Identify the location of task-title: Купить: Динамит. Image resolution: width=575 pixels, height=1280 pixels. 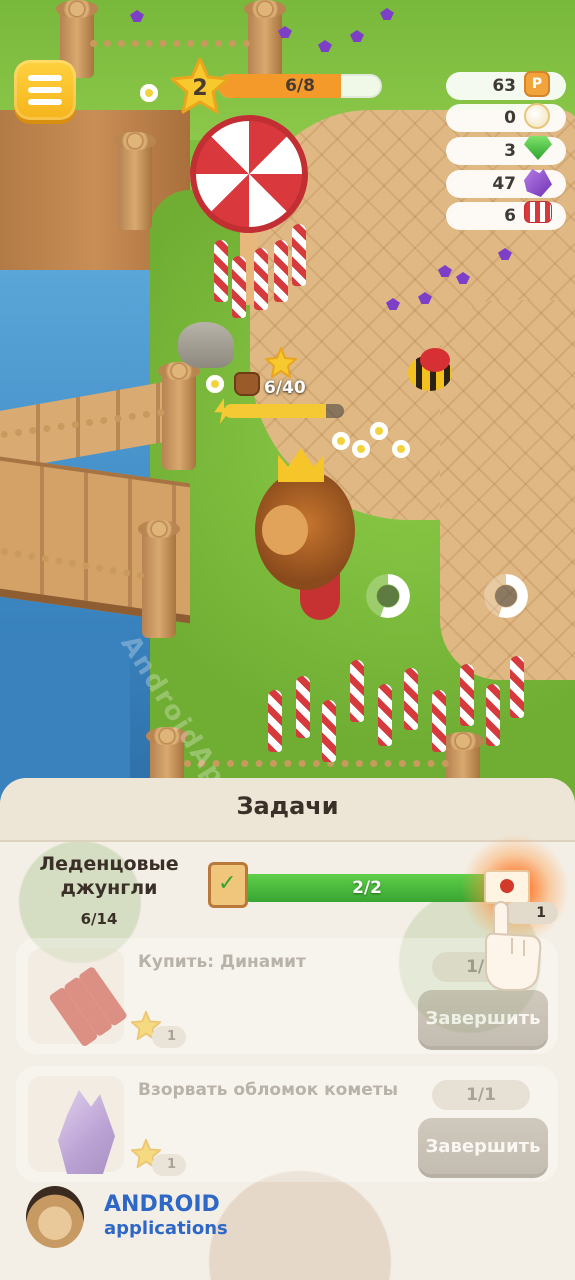
(222, 962).